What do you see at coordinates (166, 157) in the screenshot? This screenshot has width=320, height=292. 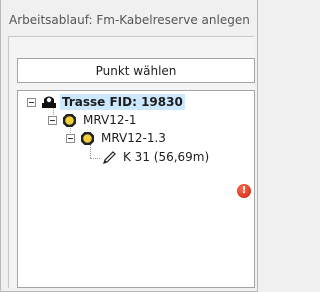 I see `tree-node-label: K 31 (56,69m)` at bounding box center [166, 157].